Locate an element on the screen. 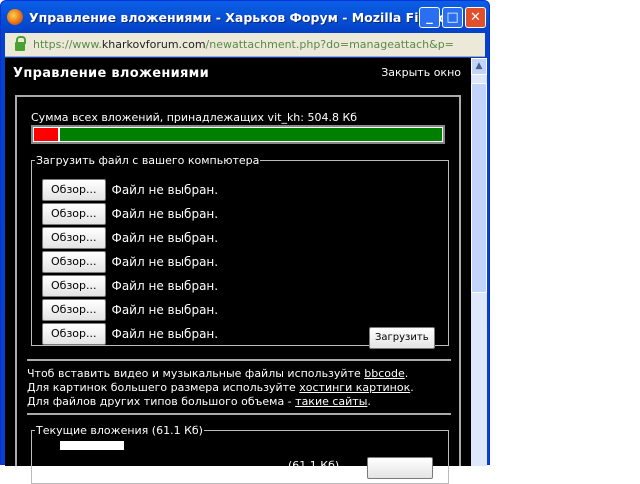  upload-button: Загрузить is located at coordinates (402, 338).